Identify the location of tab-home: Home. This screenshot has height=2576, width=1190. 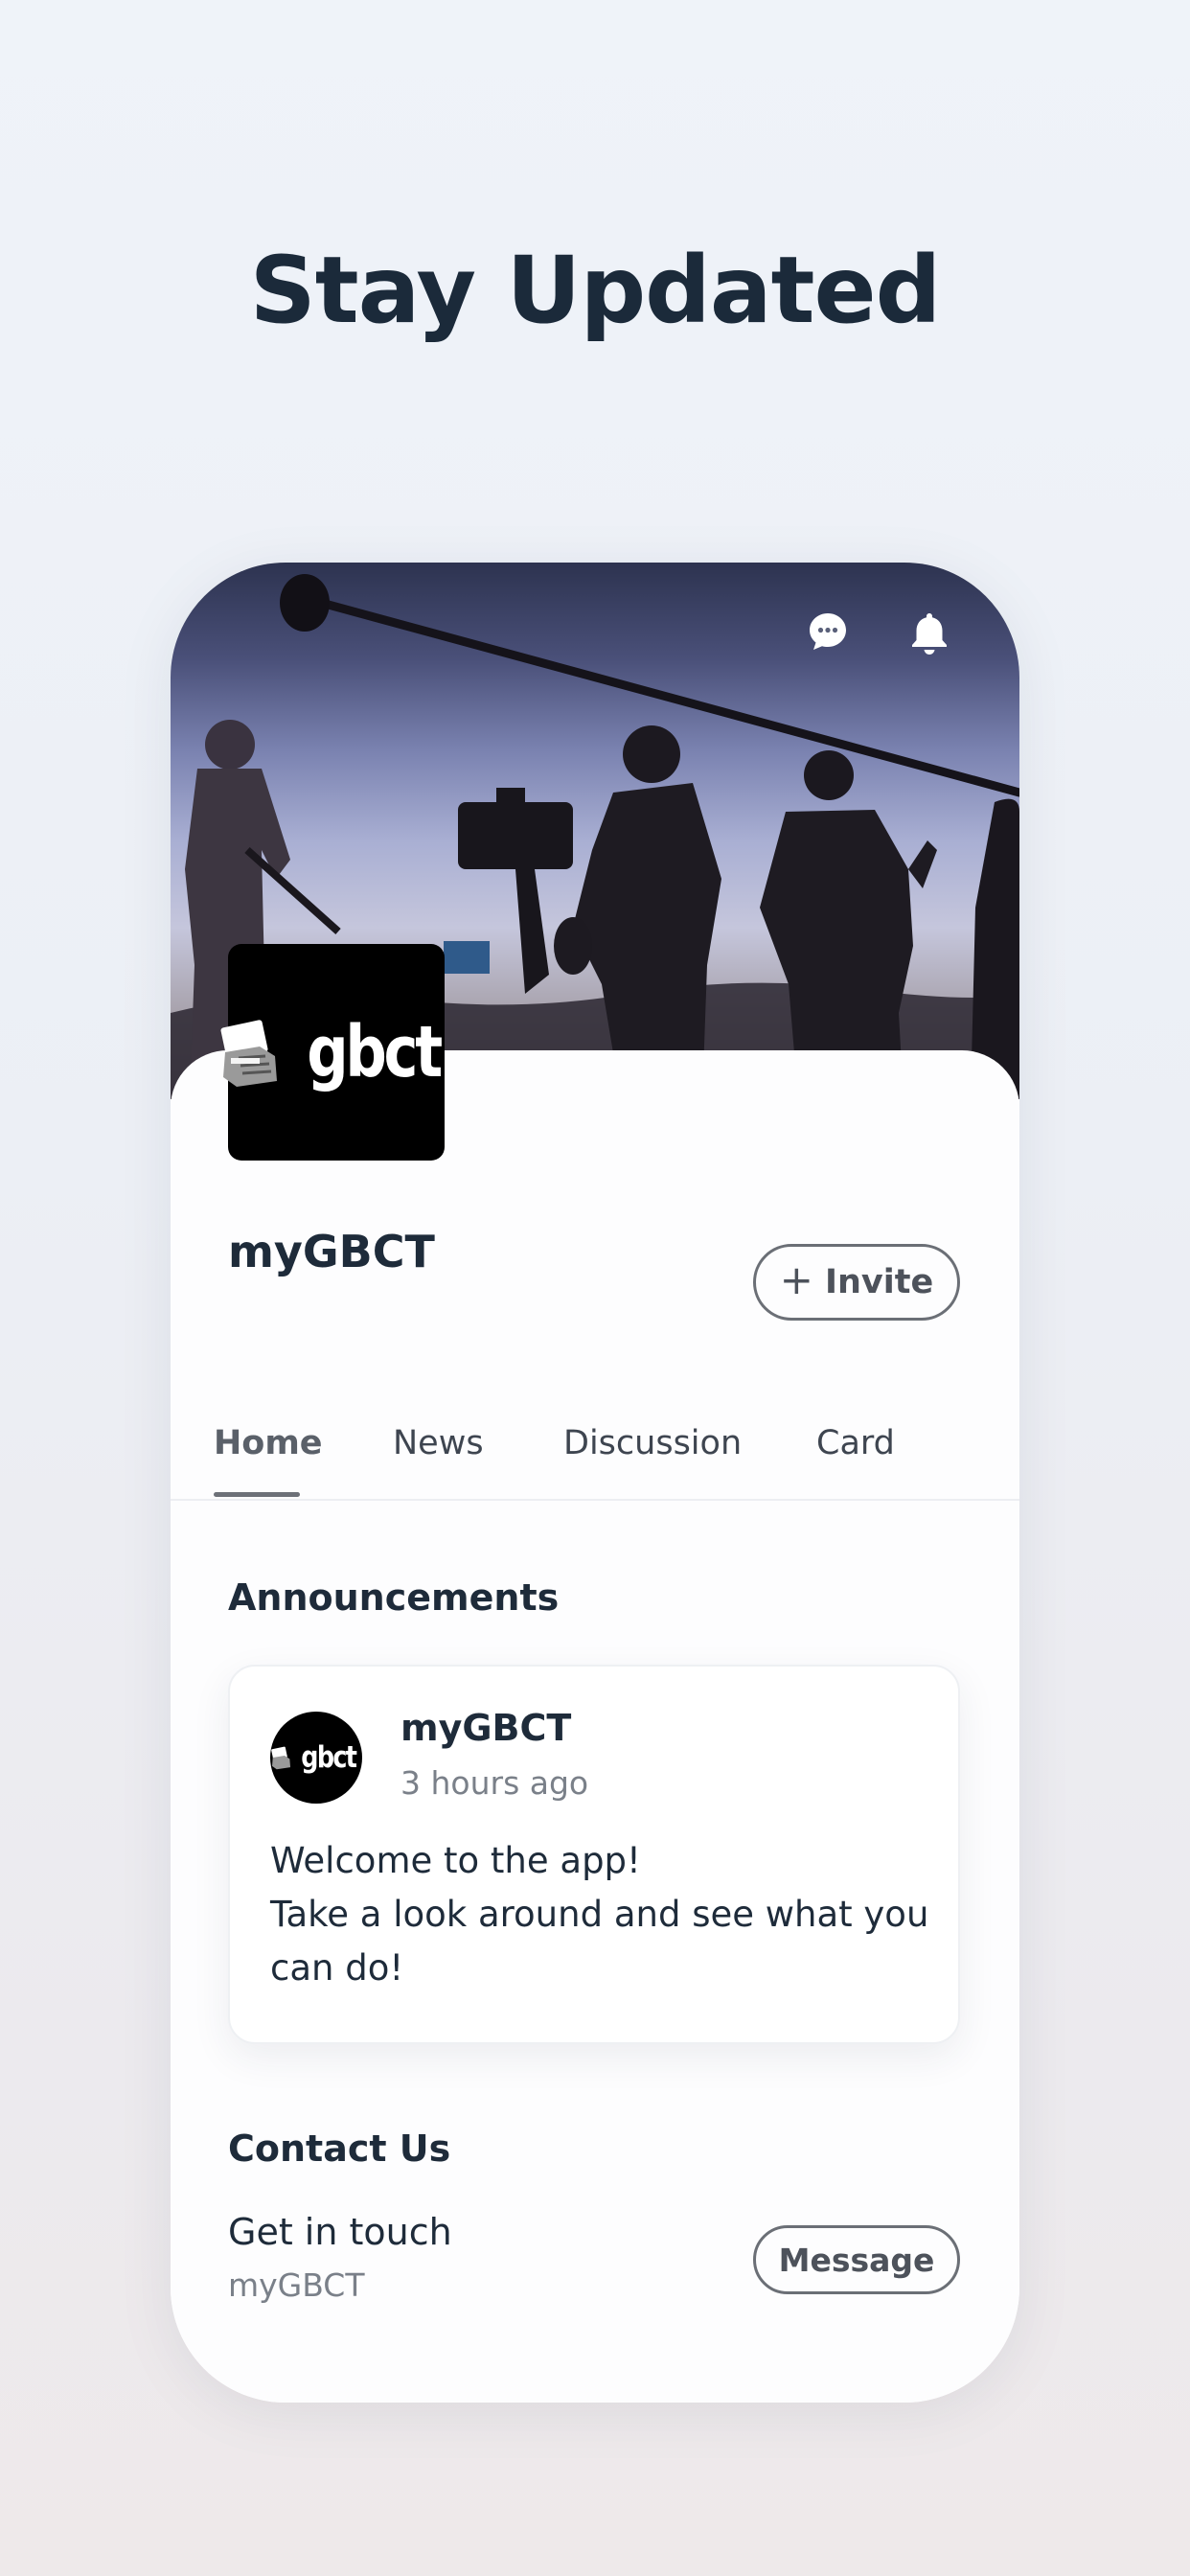
(269, 1458).